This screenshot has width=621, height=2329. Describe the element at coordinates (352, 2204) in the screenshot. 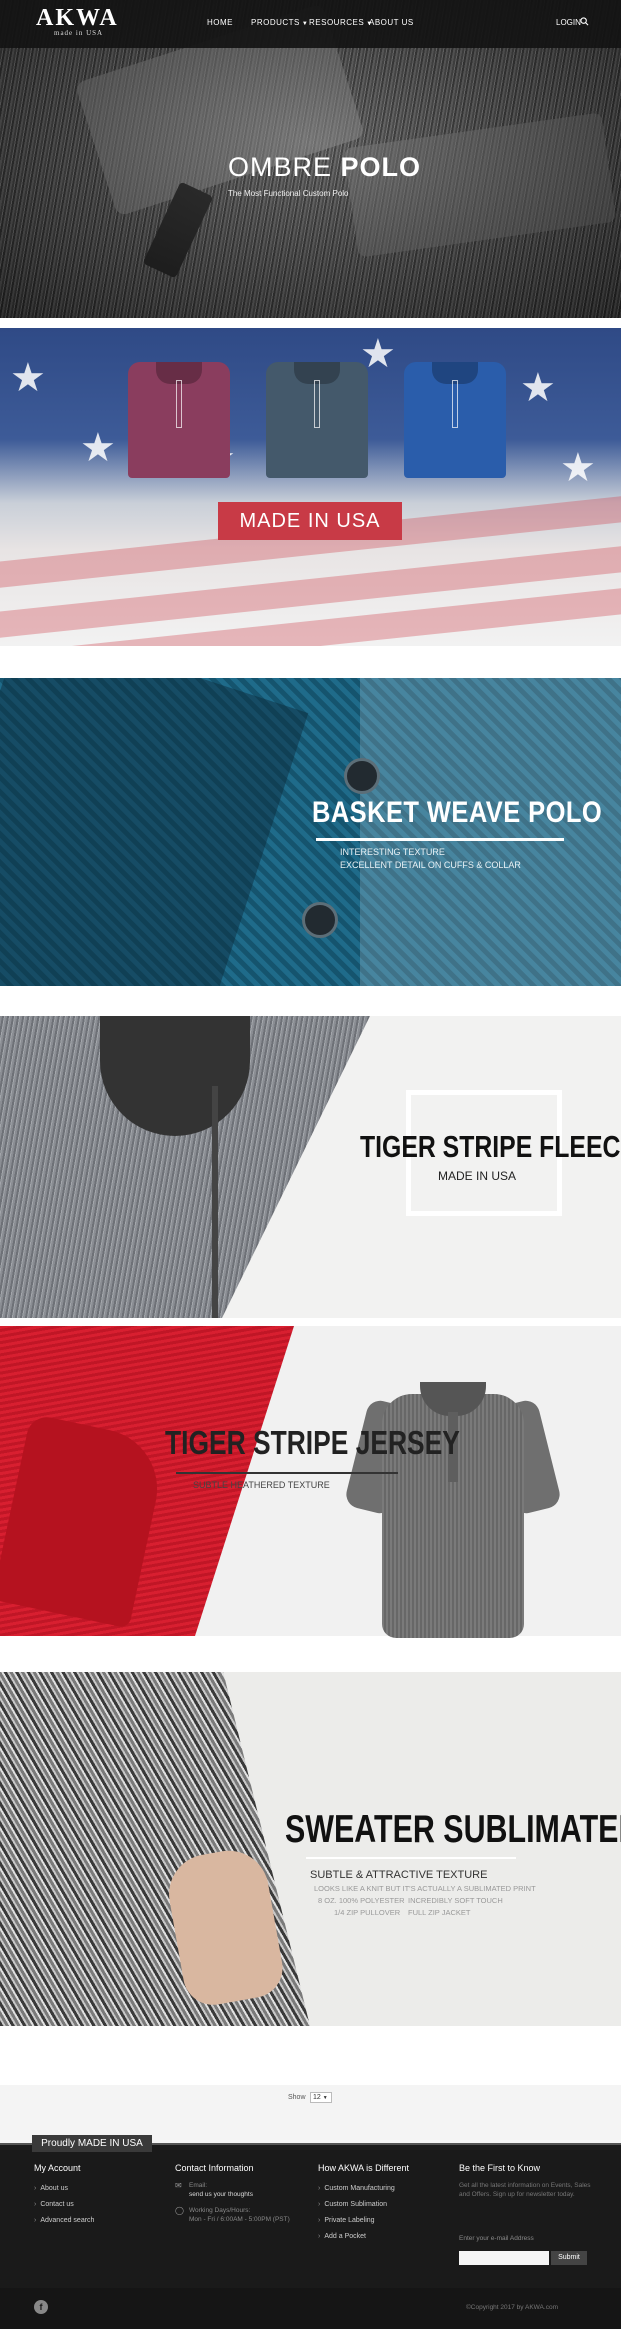

I see `footer-link-sublimation: Custom Sublimation` at that location.